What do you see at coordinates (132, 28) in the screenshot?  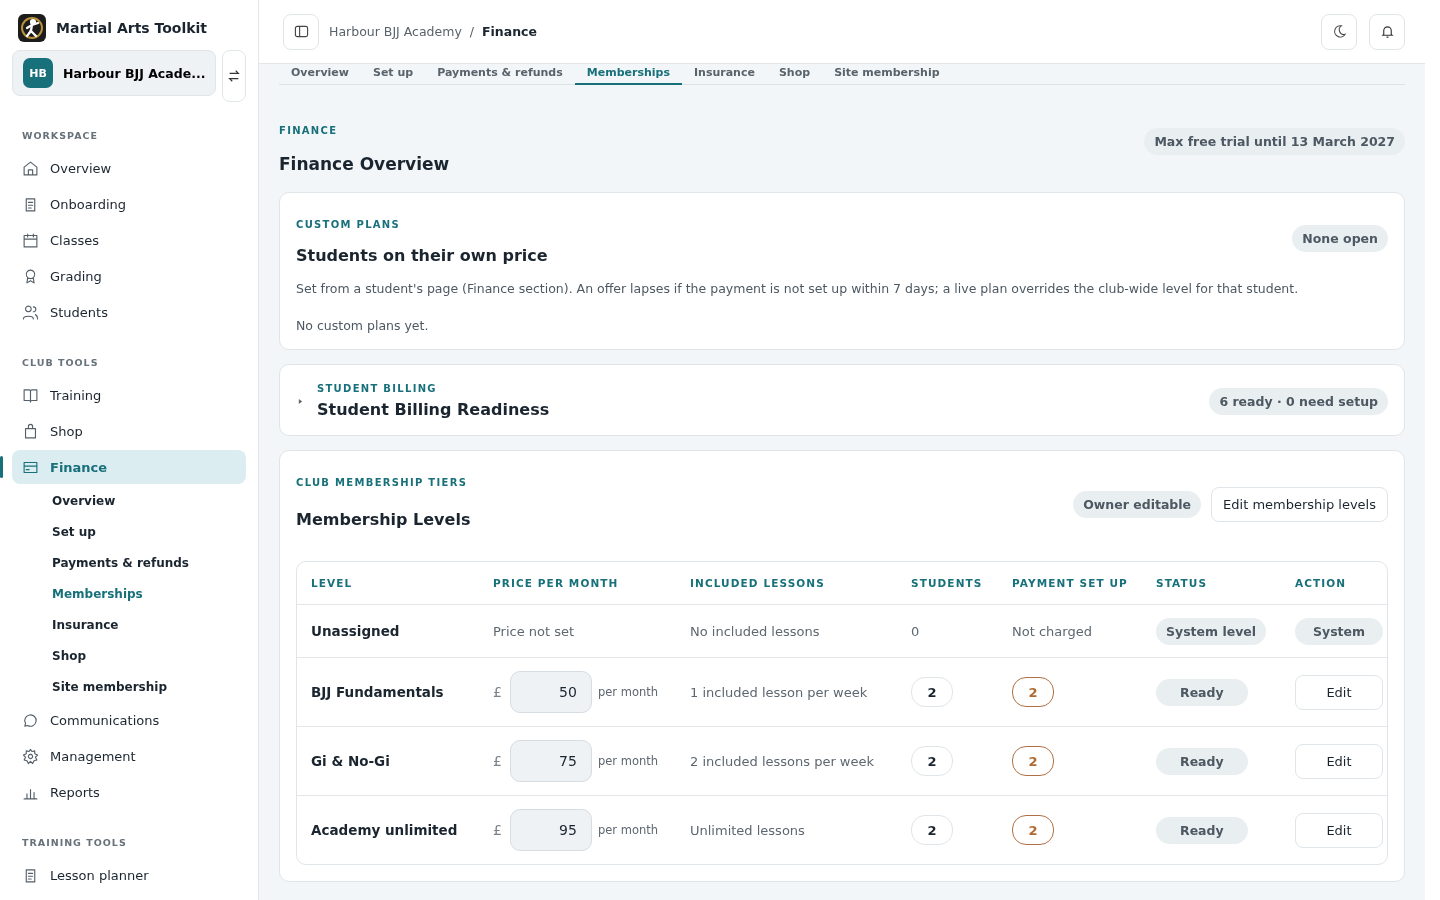 I see `app-name: Martial Arts Toolkit` at bounding box center [132, 28].